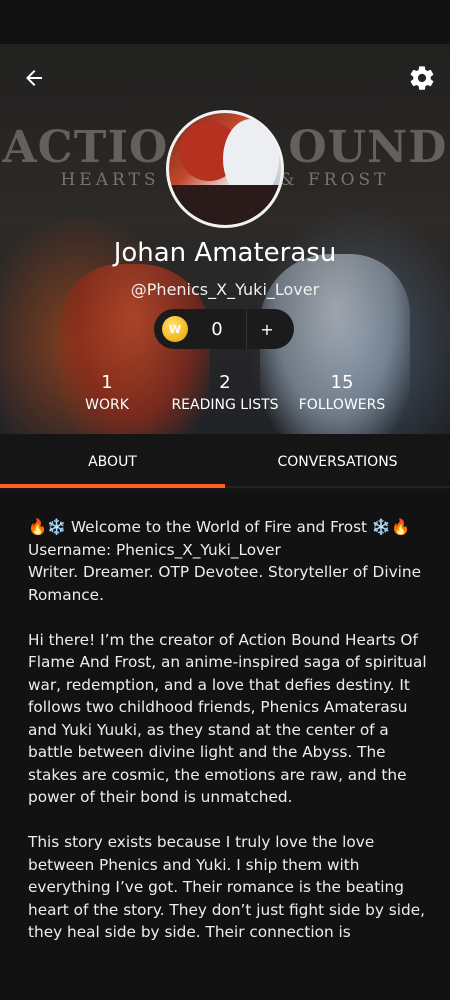  Describe the element at coordinates (225, 22) in the screenshot. I see `status-bar` at that location.